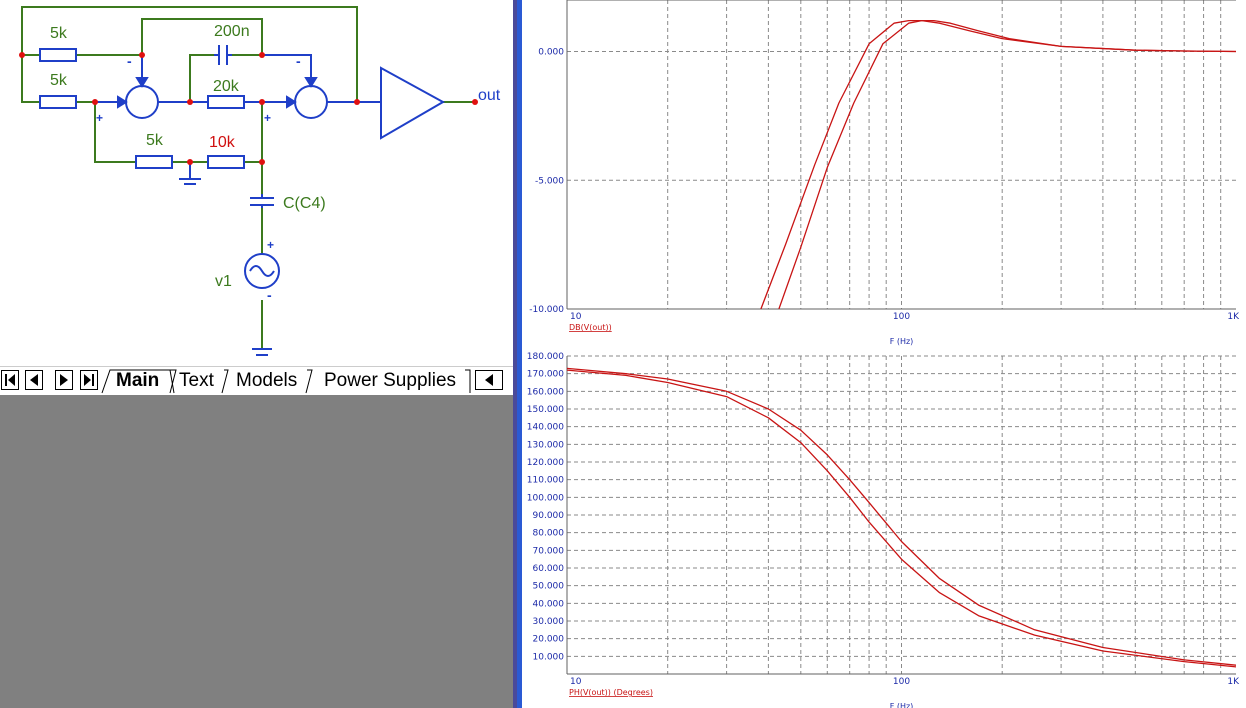  What do you see at coordinates (59, 80) in the screenshot?
I see `label-r2: 5k` at bounding box center [59, 80].